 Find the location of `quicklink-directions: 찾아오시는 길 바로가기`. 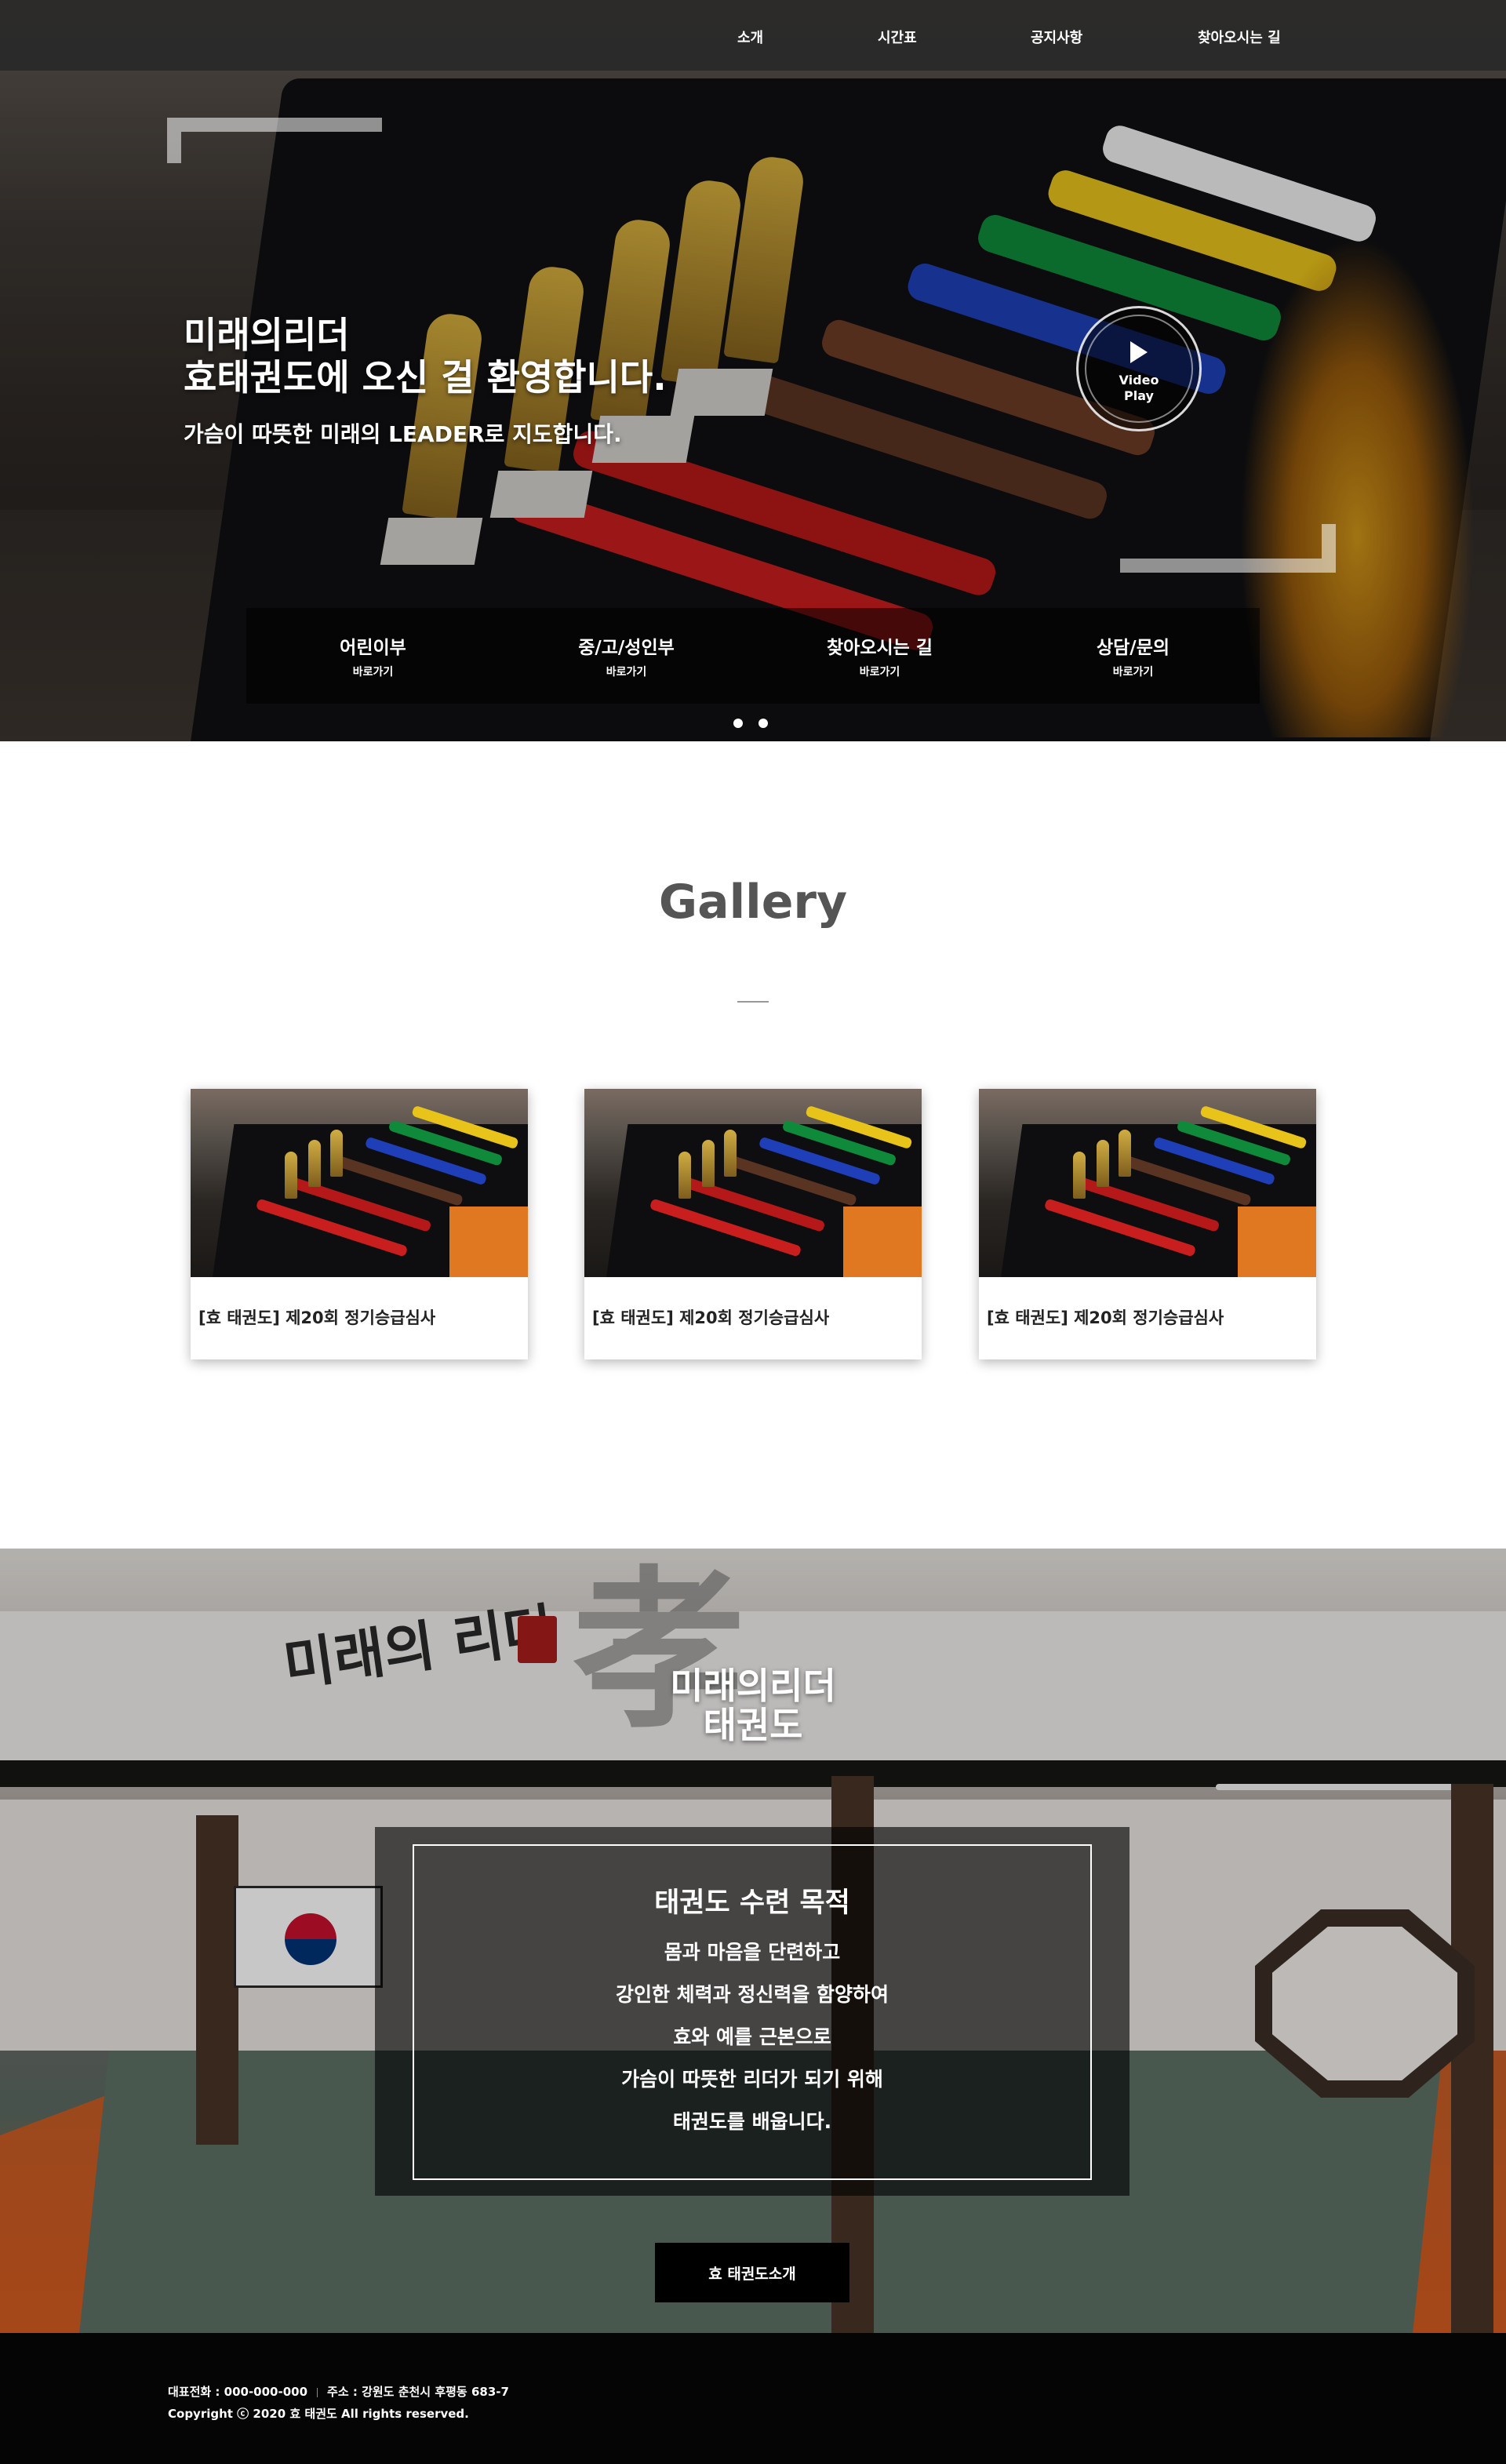

quicklink-directions: 찾아오시는 길 바로가기 is located at coordinates (879, 656).